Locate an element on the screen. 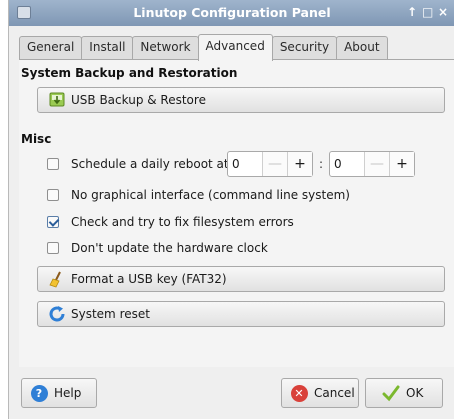 The height and width of the screenshot is (419, 454). reboot-hour-value: 0 is located at coordinates (245, 164).